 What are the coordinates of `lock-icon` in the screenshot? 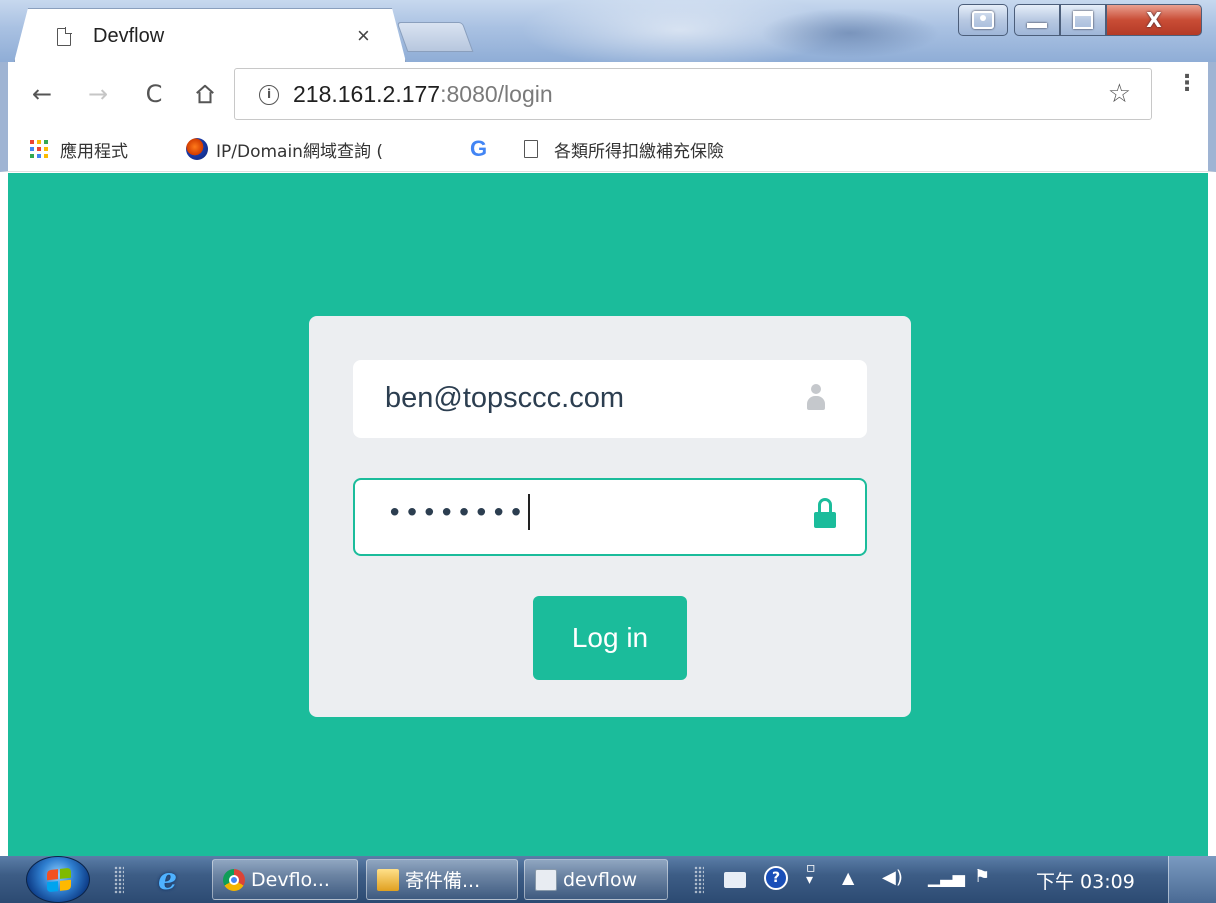 It's located at (825, 515).